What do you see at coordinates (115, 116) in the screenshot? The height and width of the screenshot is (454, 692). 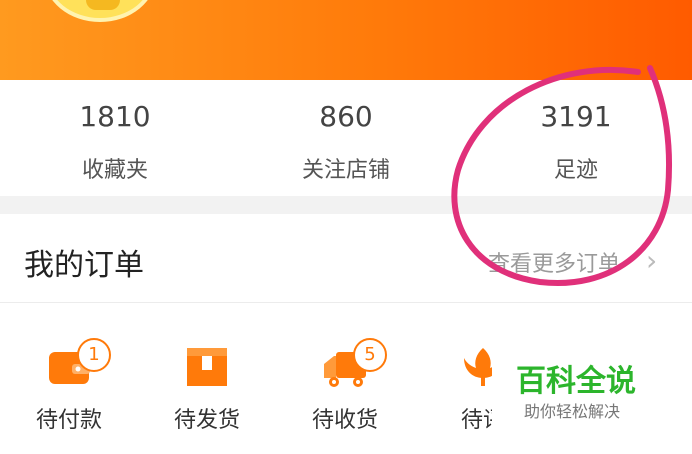 I see `stat-value: 1810` at bounding box center [115, 116].